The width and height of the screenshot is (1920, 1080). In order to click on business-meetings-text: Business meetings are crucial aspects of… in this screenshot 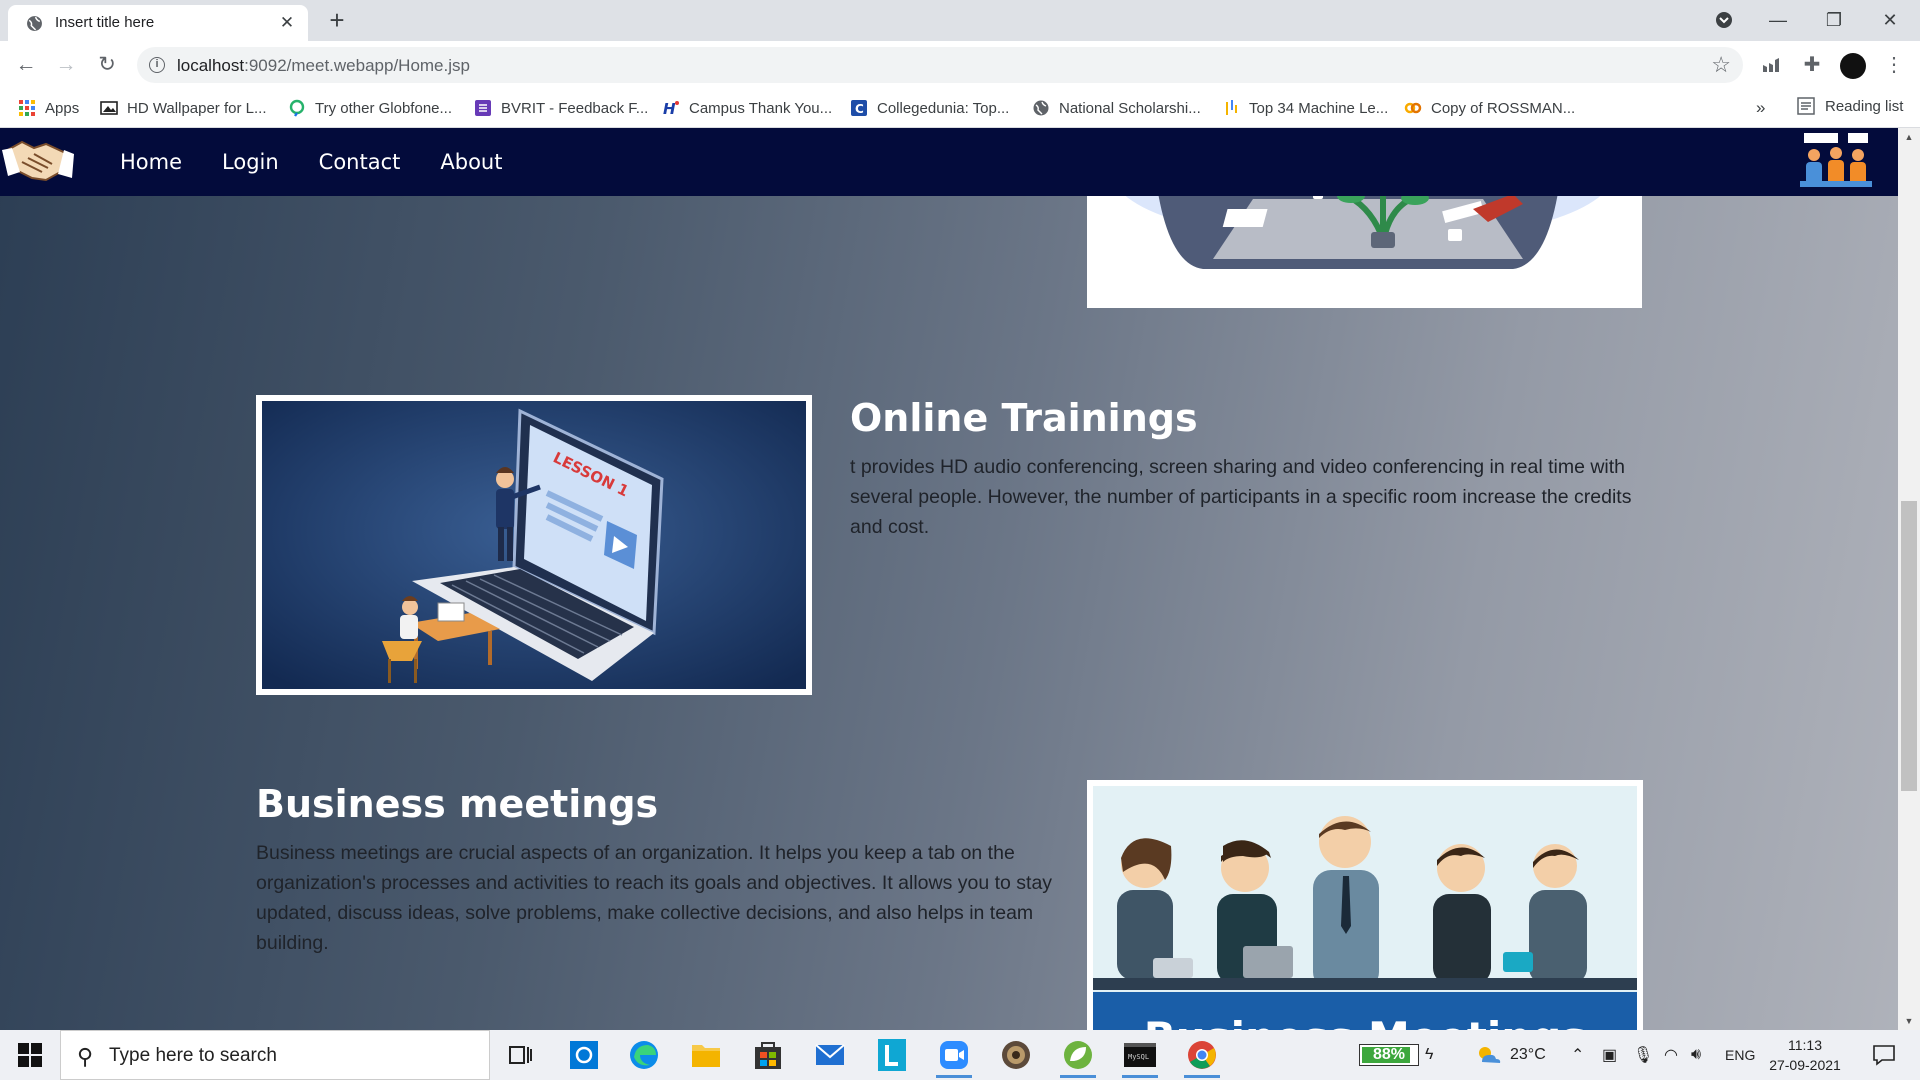, I will do `click(654, 898)`.